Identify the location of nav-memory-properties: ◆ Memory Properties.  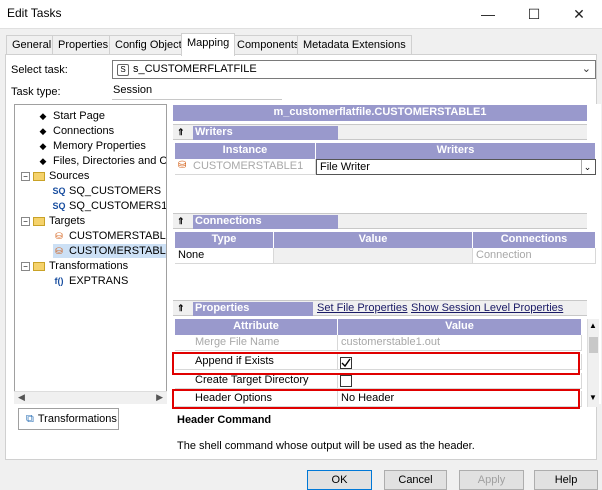
(91, 146).